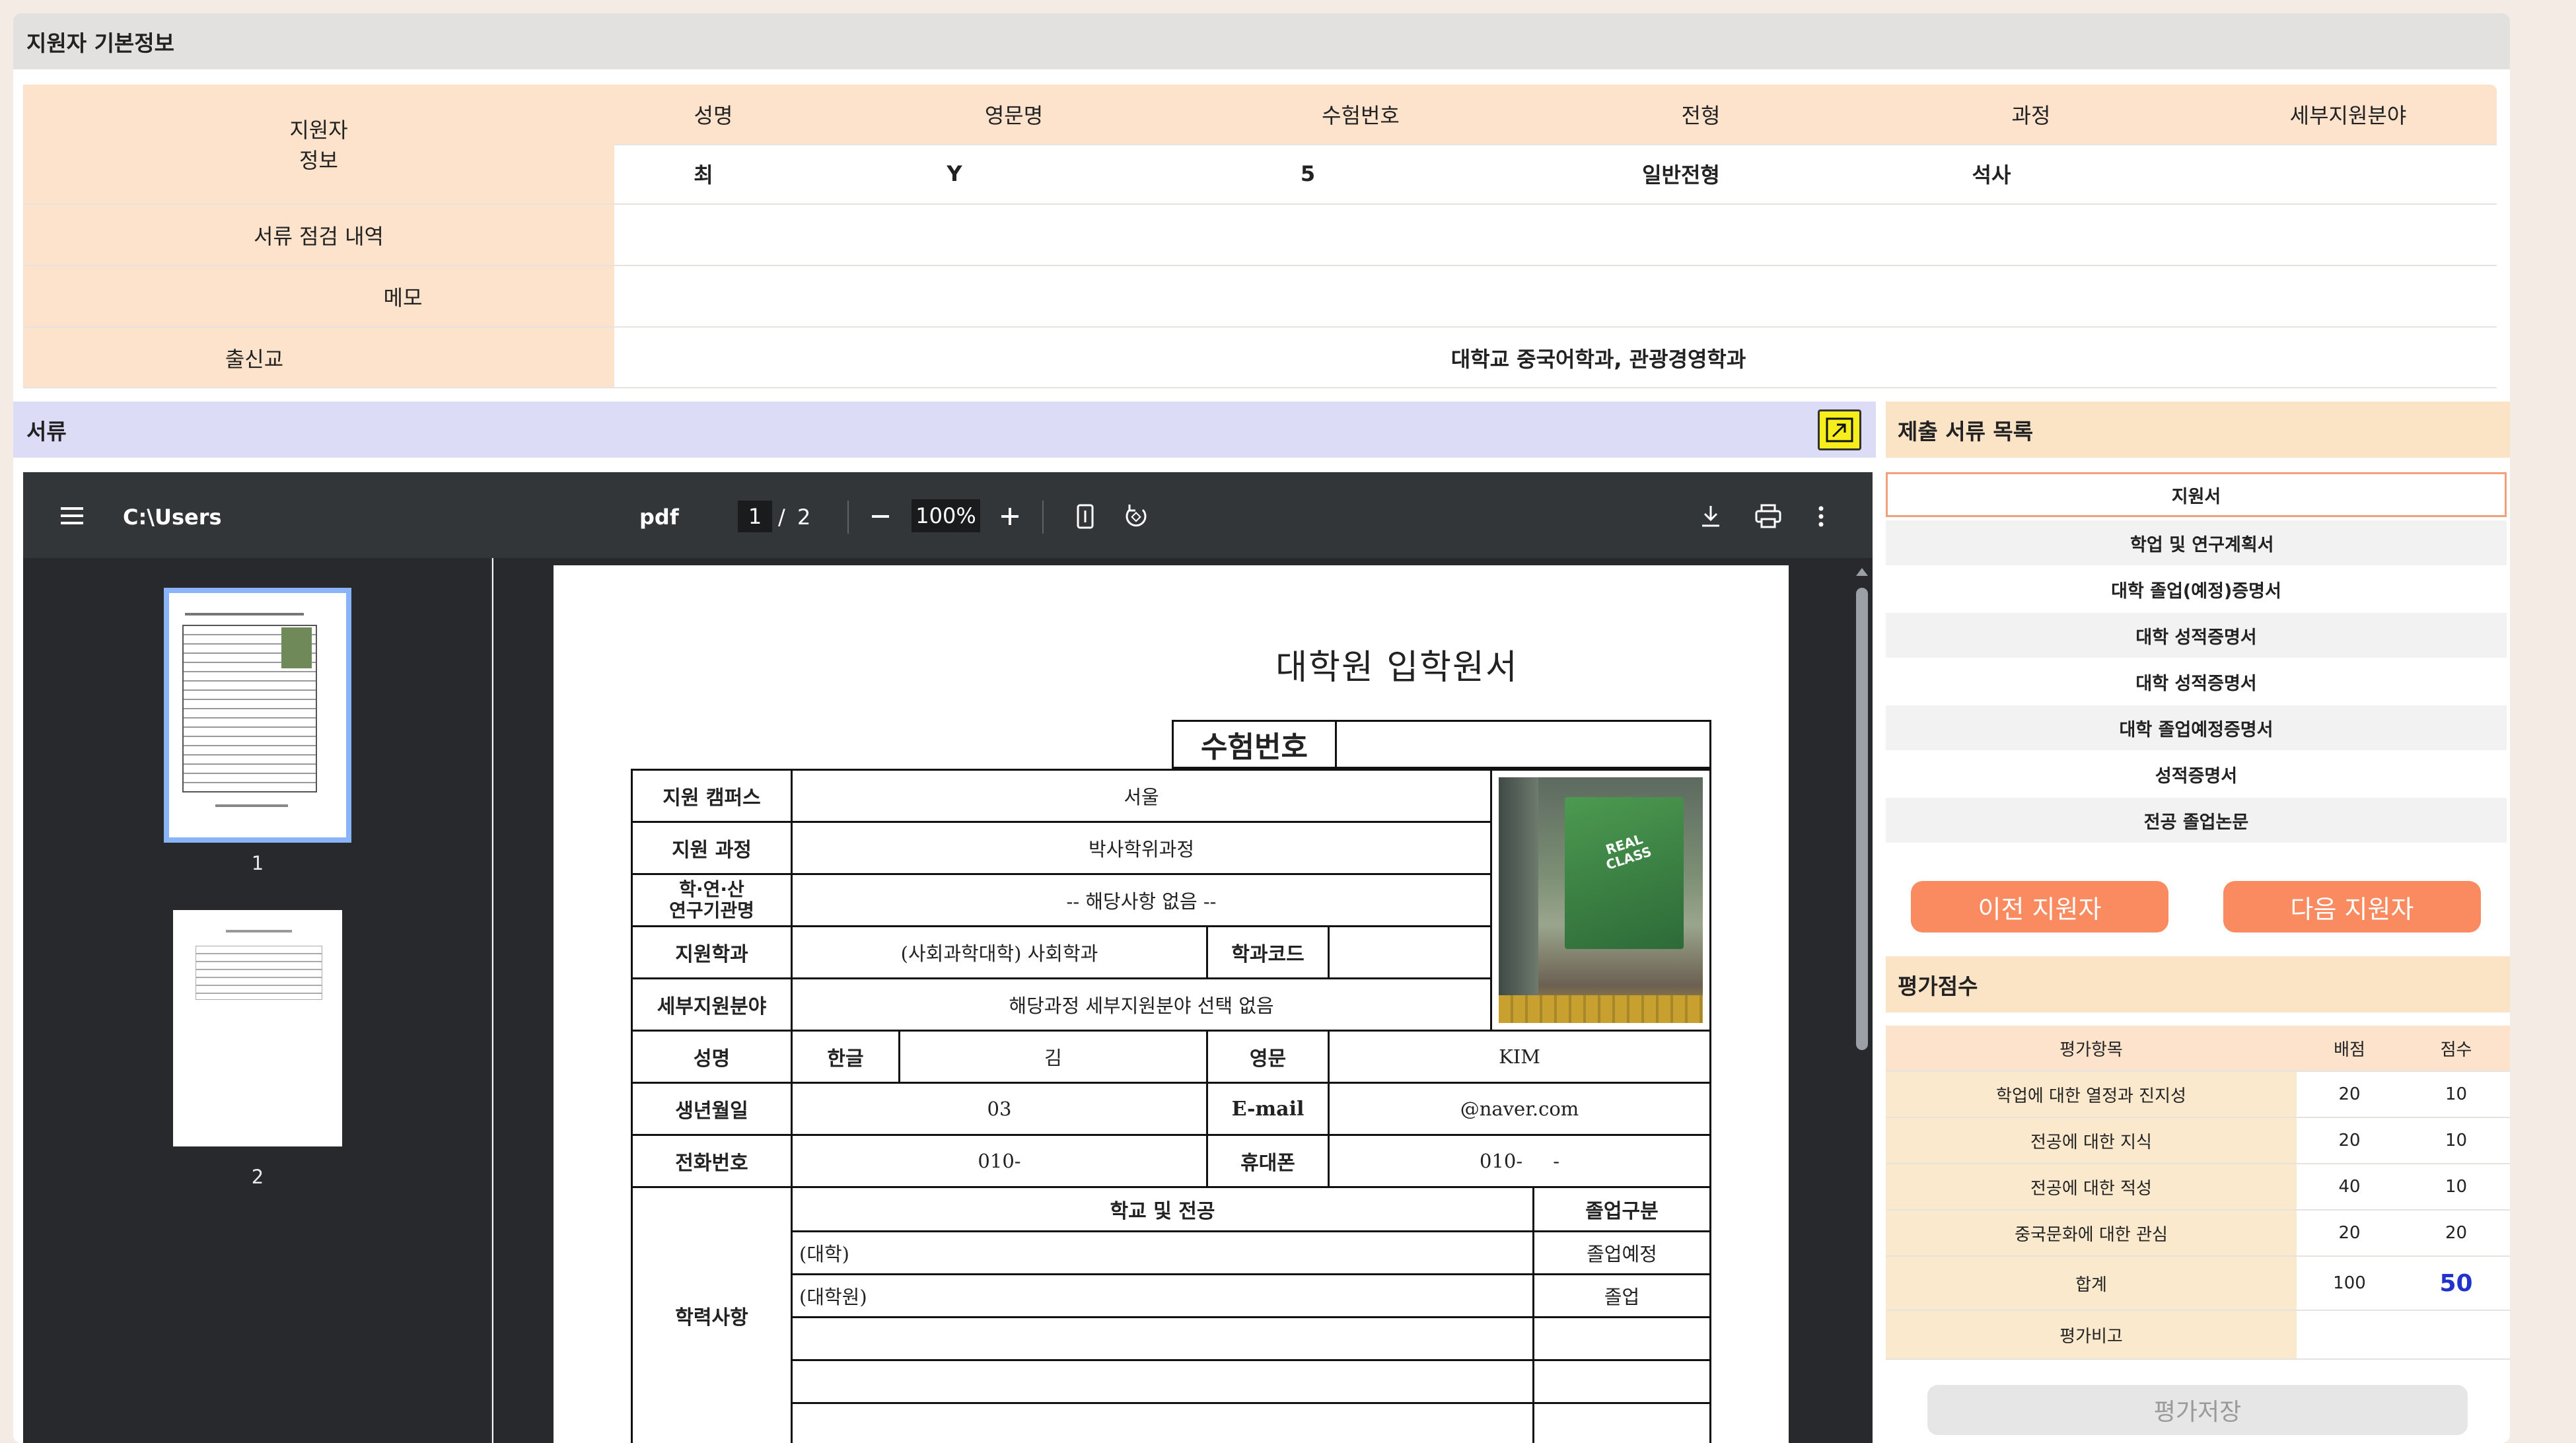  I want to click on edu-row-type: 졸업예정, so click(1621, 1253).